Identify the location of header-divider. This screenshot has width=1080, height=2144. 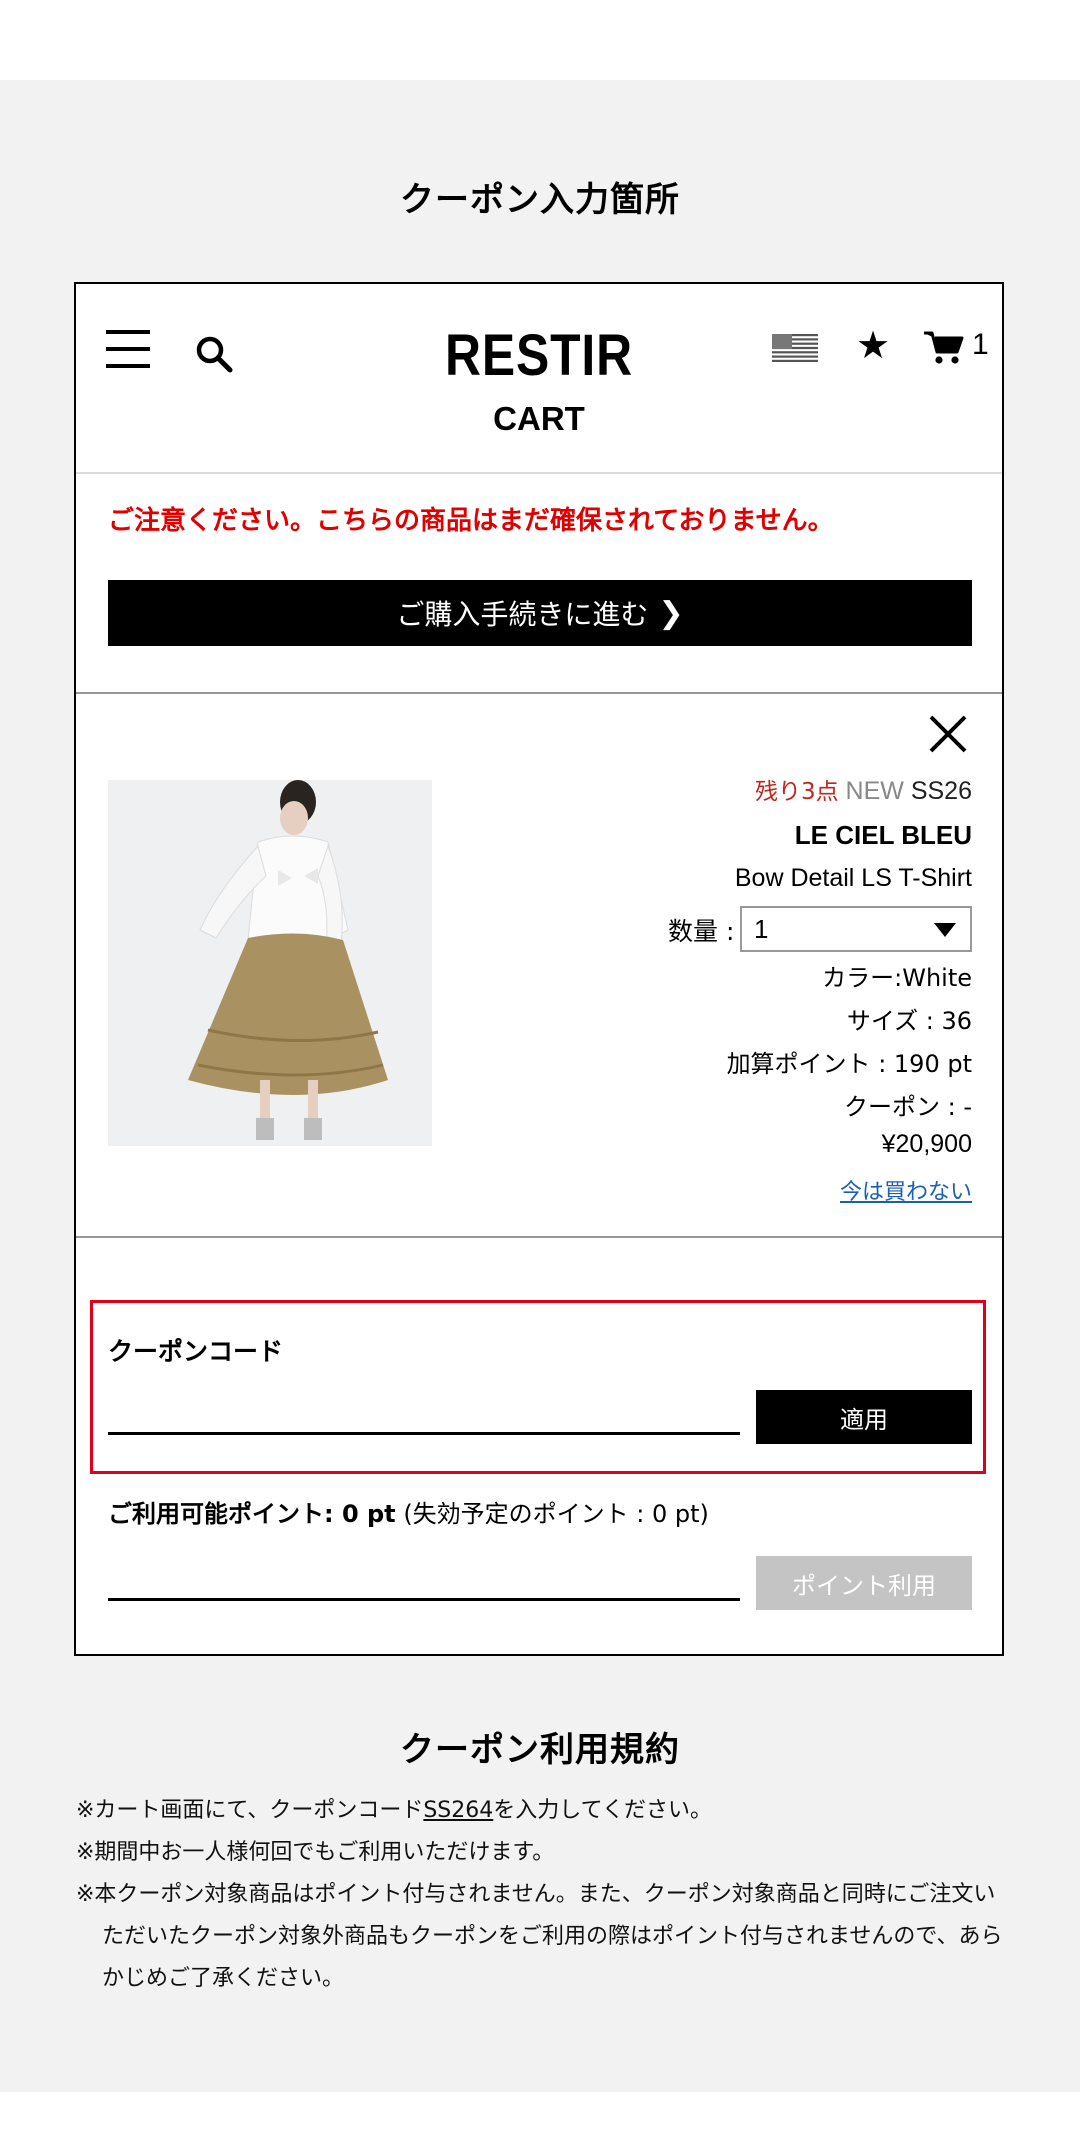
(539, 473).